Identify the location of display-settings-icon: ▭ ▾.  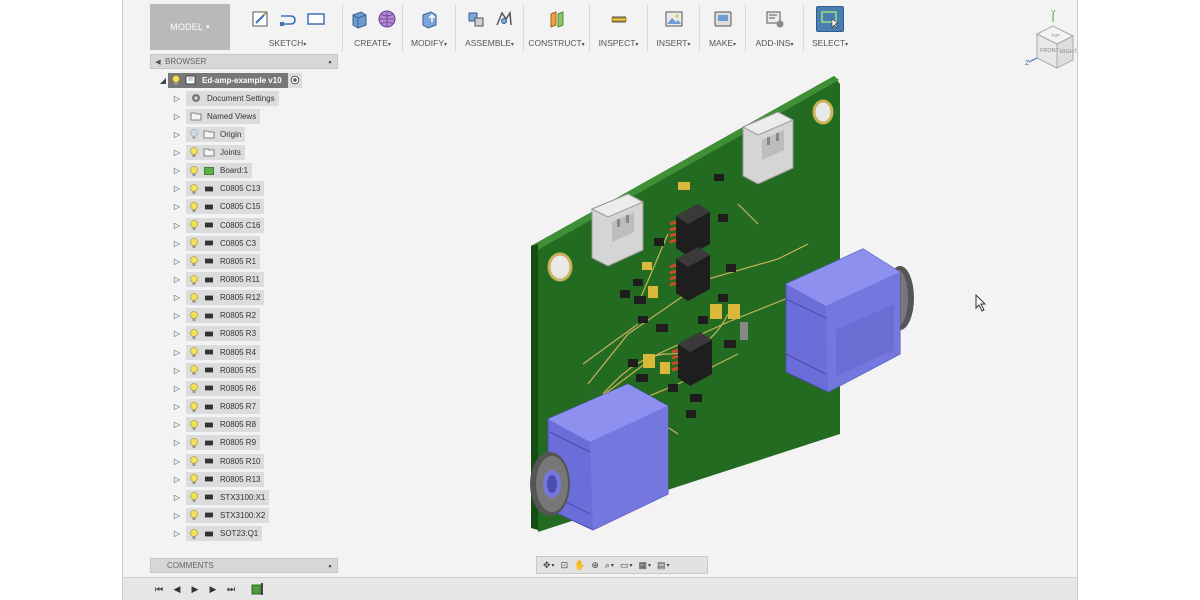
(626, 565).